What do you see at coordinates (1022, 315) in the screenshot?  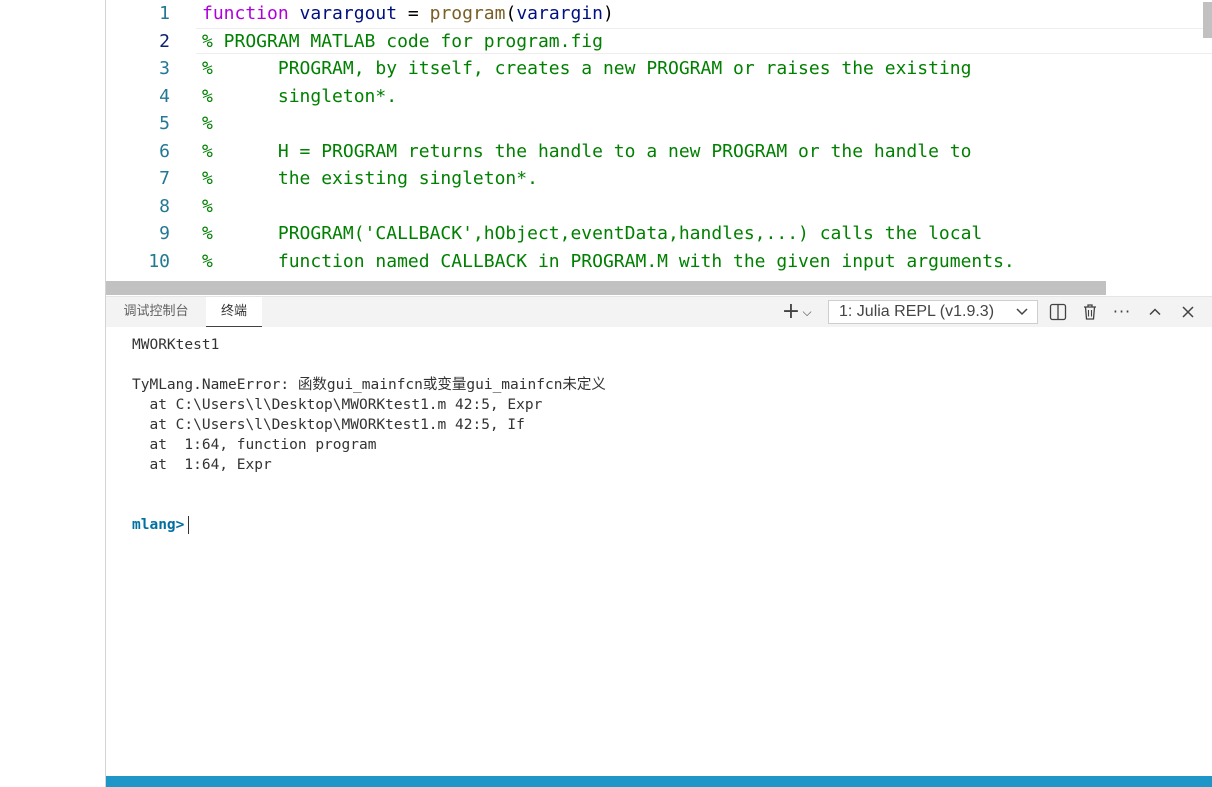 I see `select-chevron-icon` at bounding box center [1022, 315].